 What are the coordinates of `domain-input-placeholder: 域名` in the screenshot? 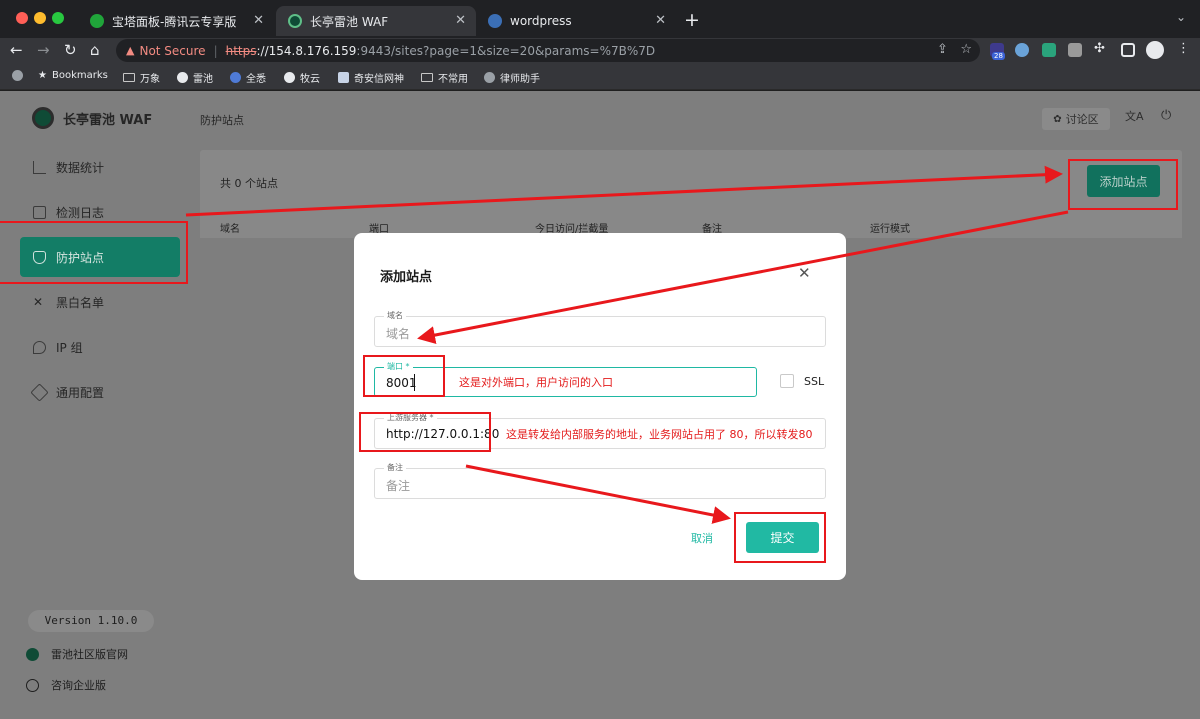 It's located at (398, 334).